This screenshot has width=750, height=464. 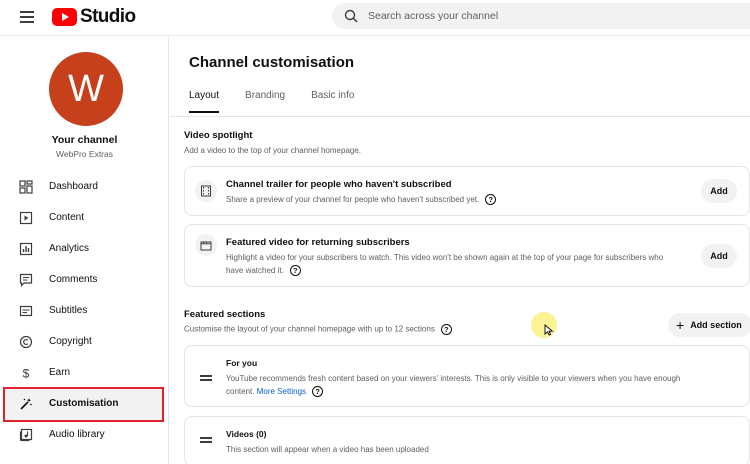 I want to click on add-section-button: + Add section, so click(x=709, y=325).